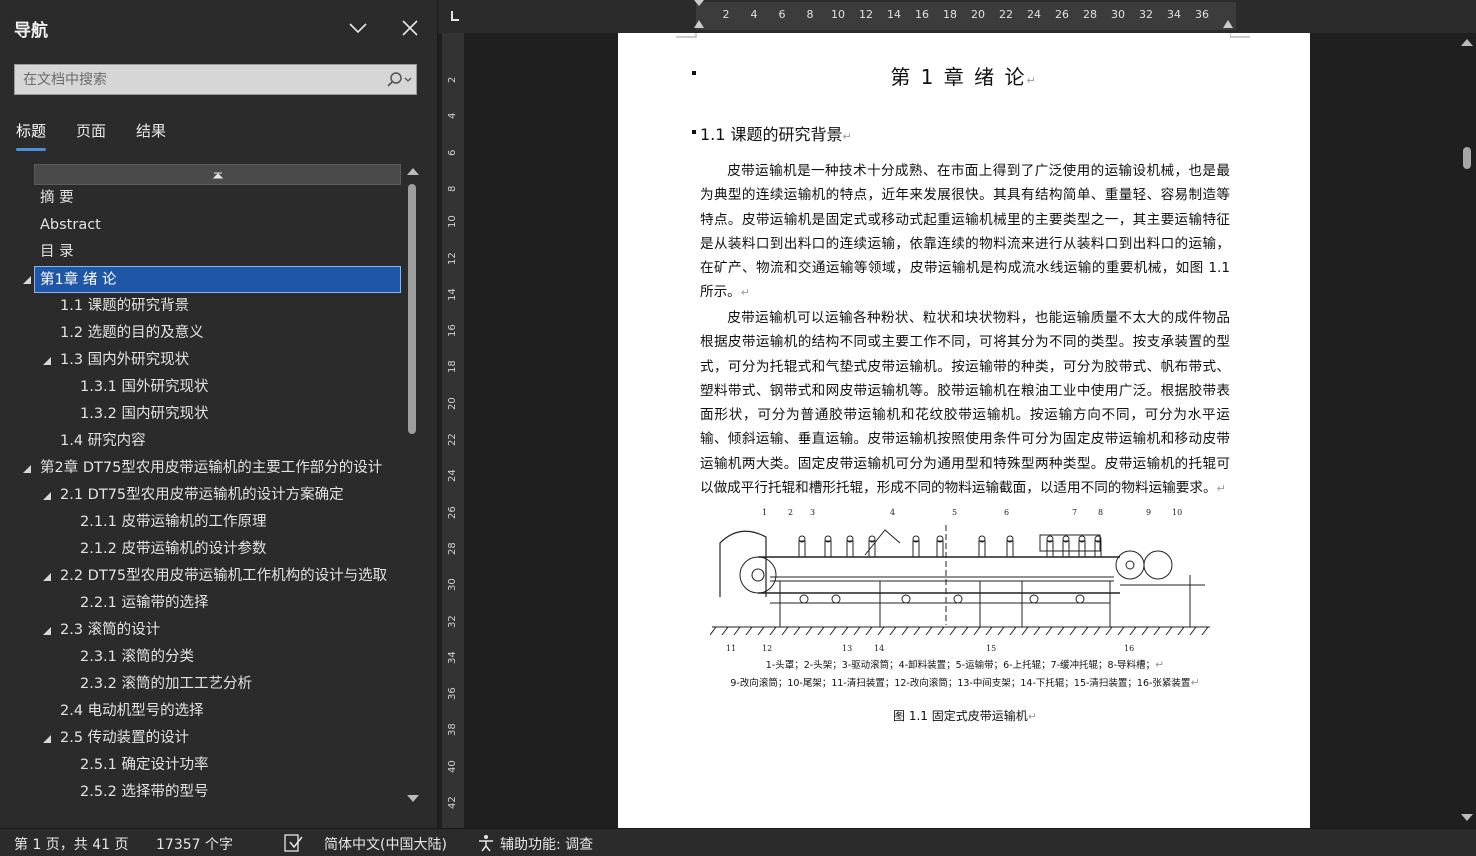 Image resolution: width=1476 pixels, height=856 pixels. I want to click on document-scrollbar, so click(1466, 430).